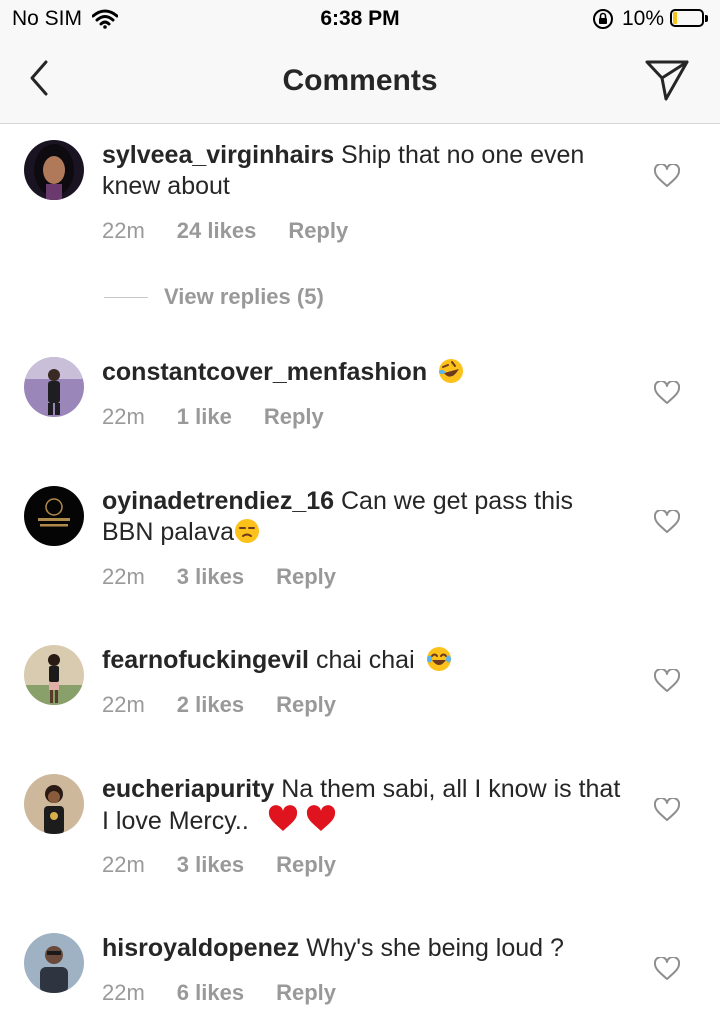  I want to click on orientation-lock-icon, so click(602, 19).